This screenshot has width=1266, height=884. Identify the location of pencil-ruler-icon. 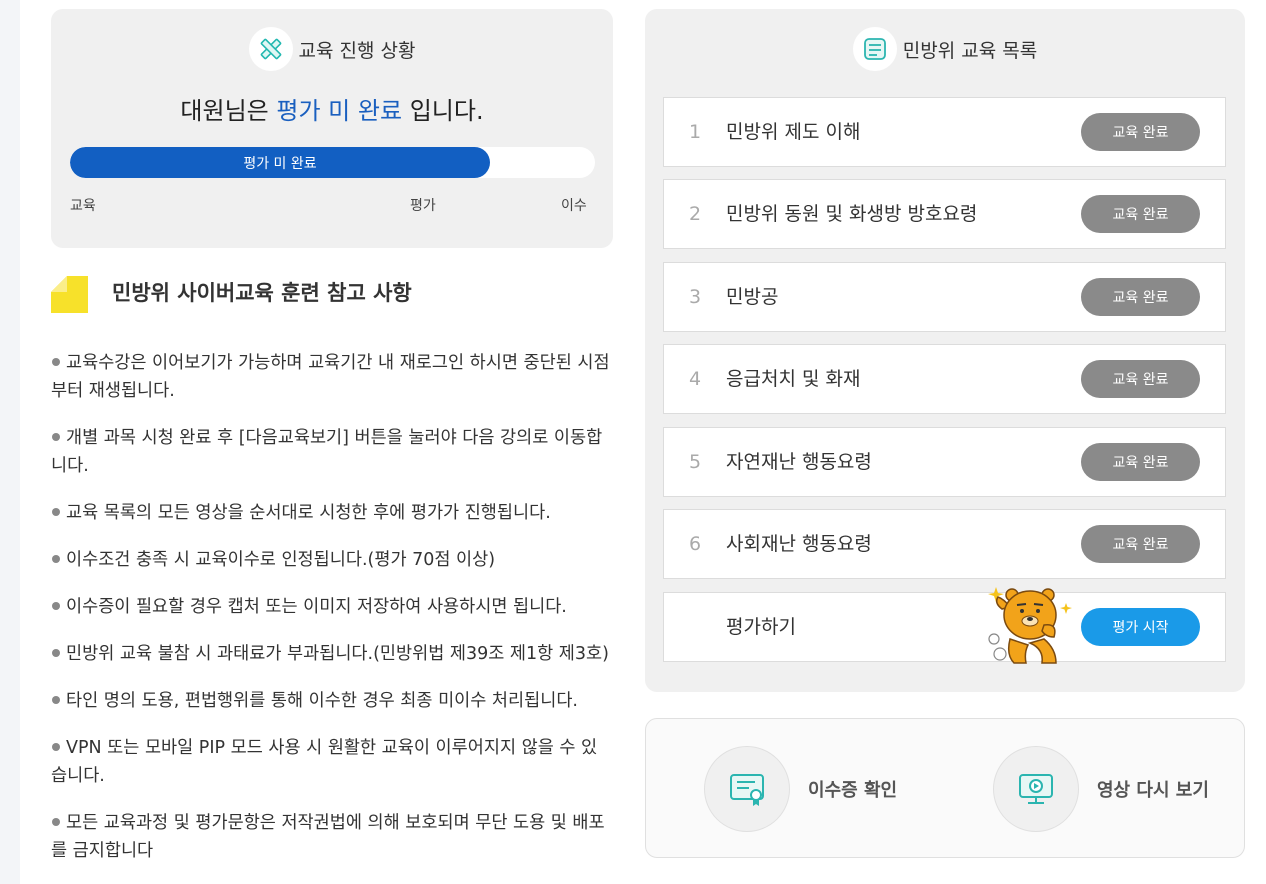
(270, 49).